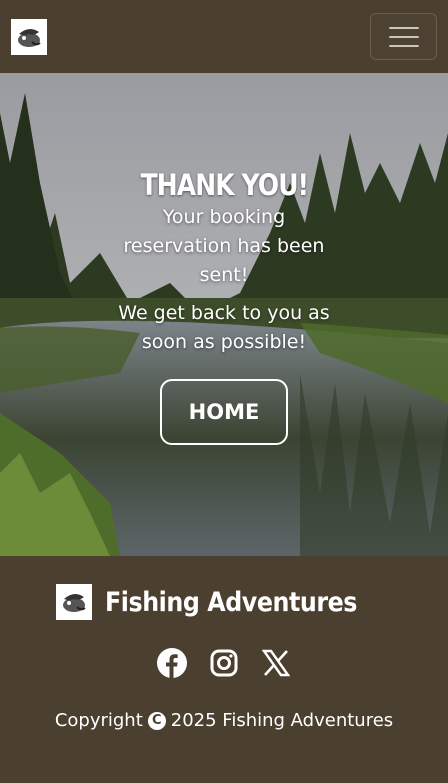 The height and width of the screenshot is (783, 448). I want to click on copyright: Copyright C 2025 Fishing Adventures, so click(224, 720).